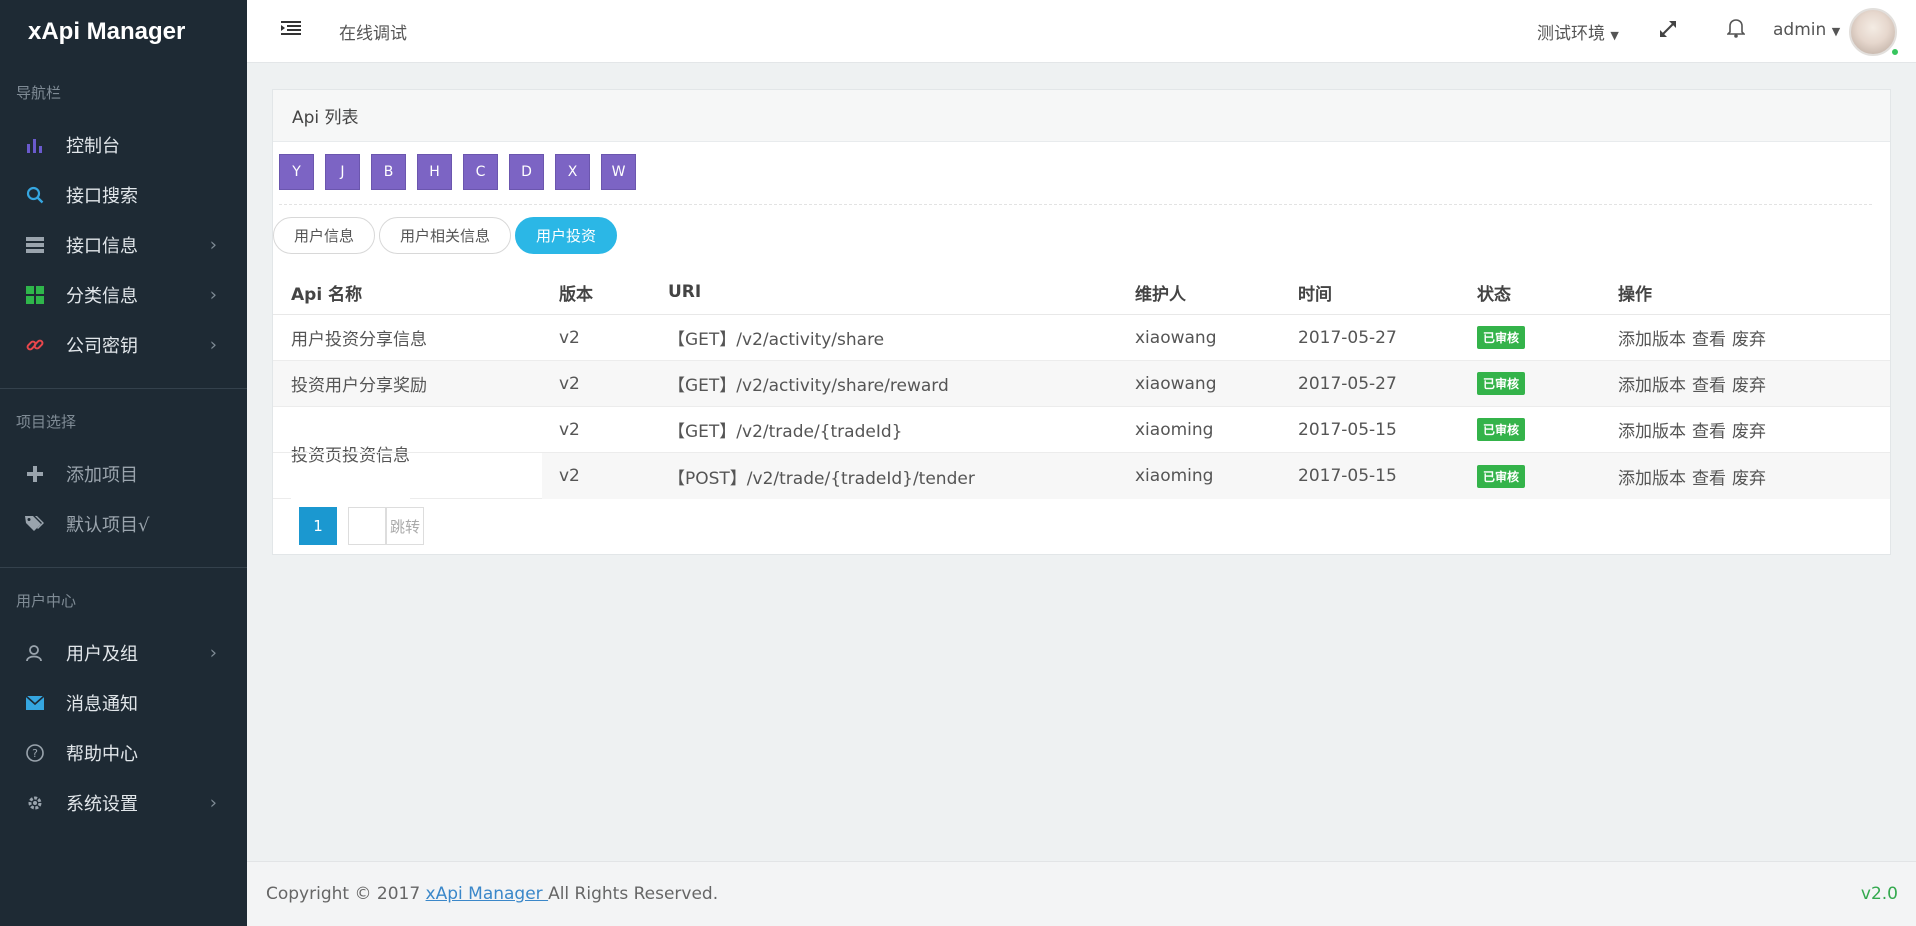 The image size is (1916, 926). Describe the element at coordinates (1614, 35) in the screenshot. I see `caret-down-icon: ▼` at that location.